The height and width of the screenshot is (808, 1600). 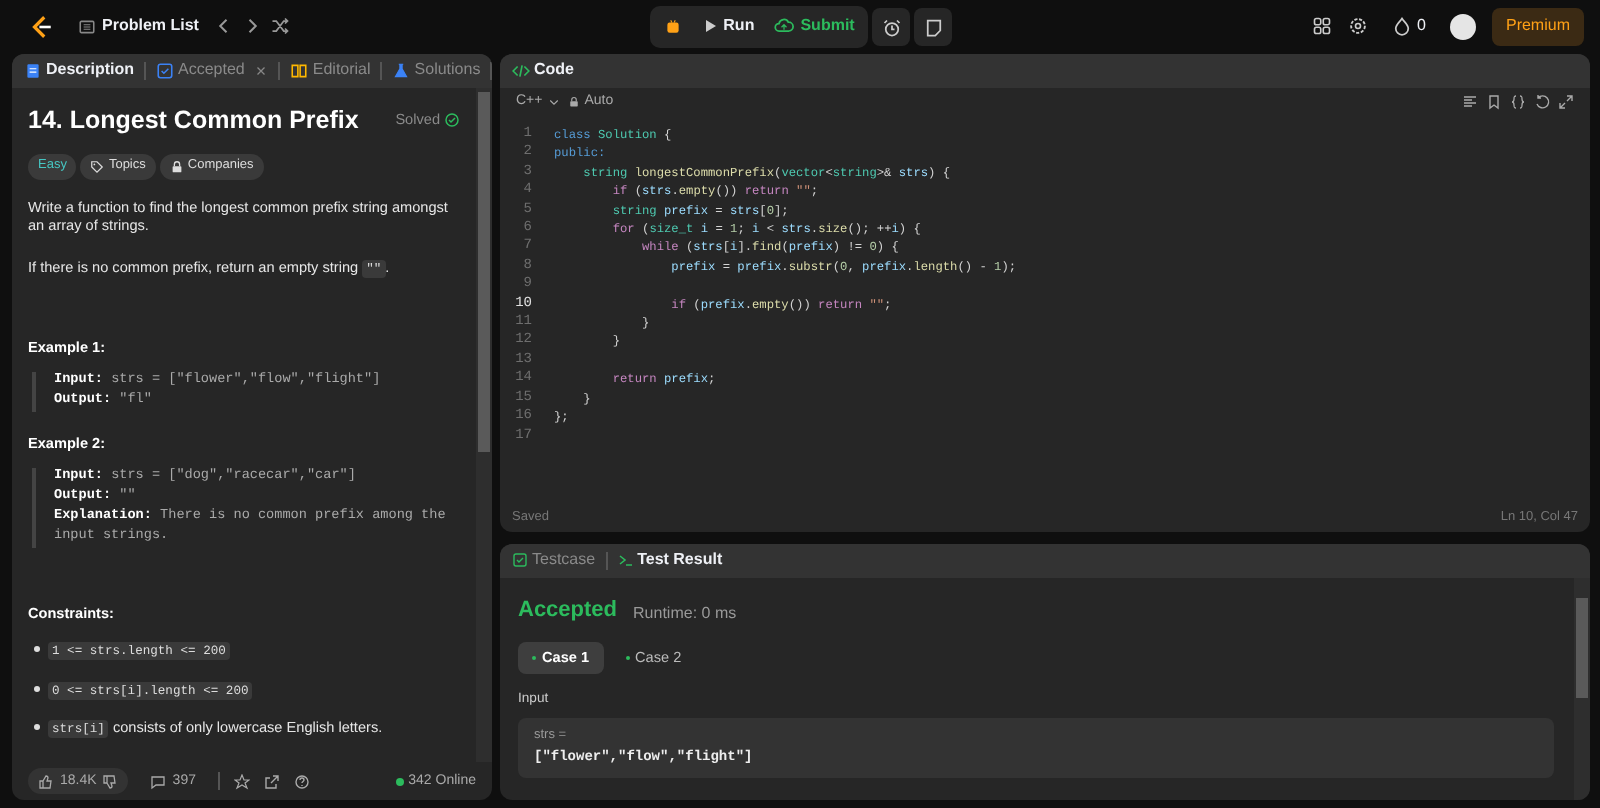 I want to click on online-dot, so click(x=400, y=781).